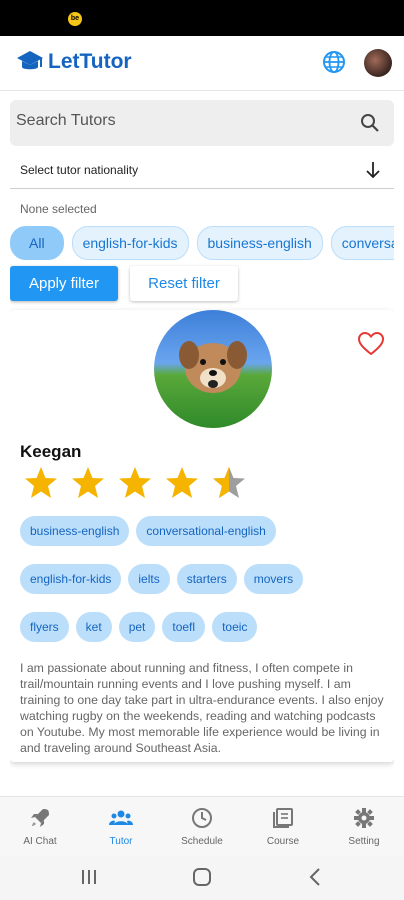 This screenshot has height=900, width=404. What do you see at coordinates (79, 170) in the screenshot?
I see `nationality-select-label: Select tutor nationality` at bounding box center [79, 170].